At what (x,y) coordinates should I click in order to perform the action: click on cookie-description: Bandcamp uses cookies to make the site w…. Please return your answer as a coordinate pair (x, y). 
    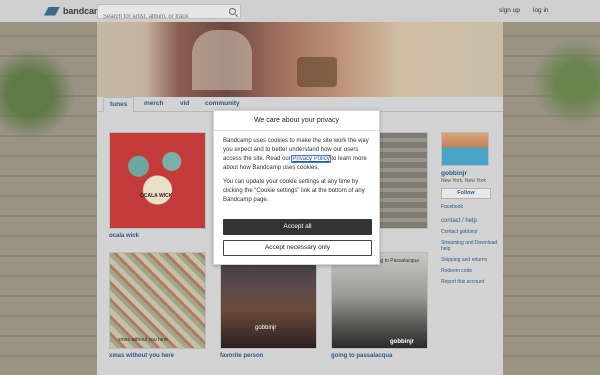
    Looking at the image, I should click on (296, 155).